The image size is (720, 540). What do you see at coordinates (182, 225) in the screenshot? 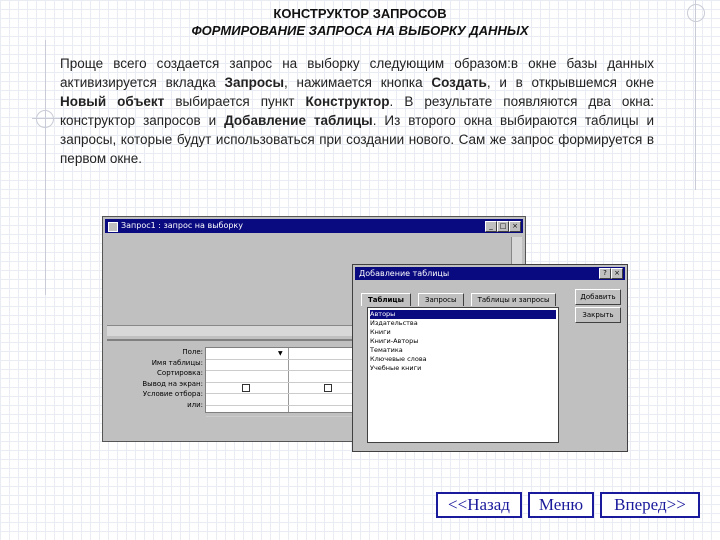
I see `window-title: Запрос1 : запрос на выборку` at bounding box center [182, 225].